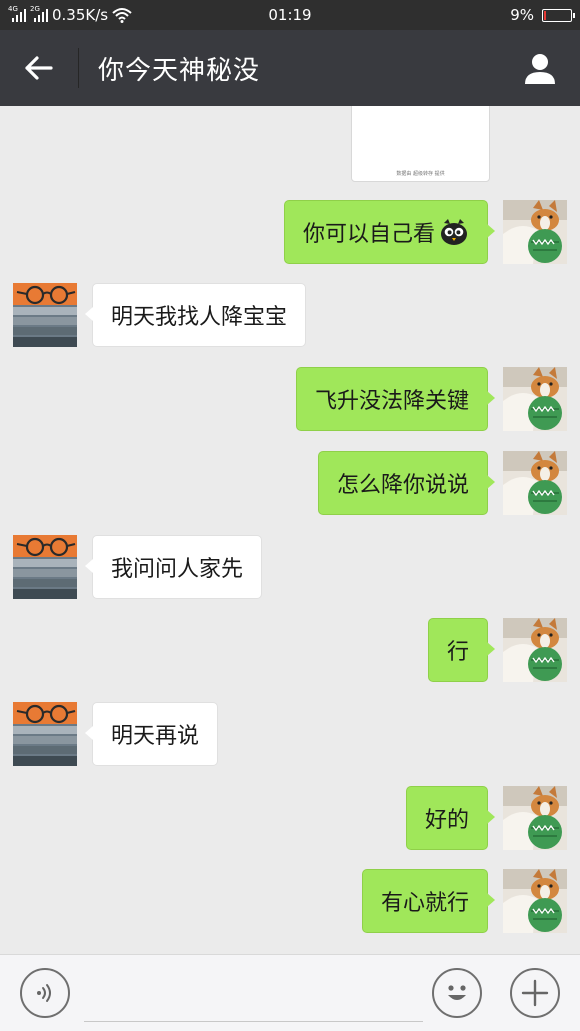  I want to click on wifi-icon, so click(122, 15).